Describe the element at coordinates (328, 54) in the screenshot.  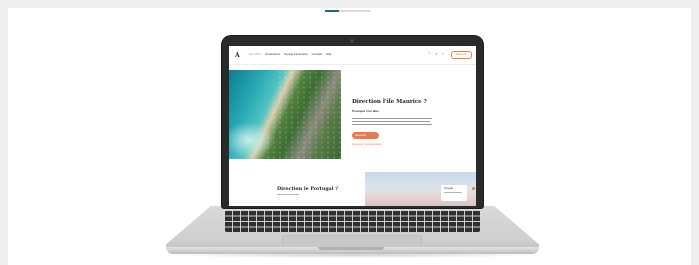
I see `nav-link-aide: Aide` at that location.